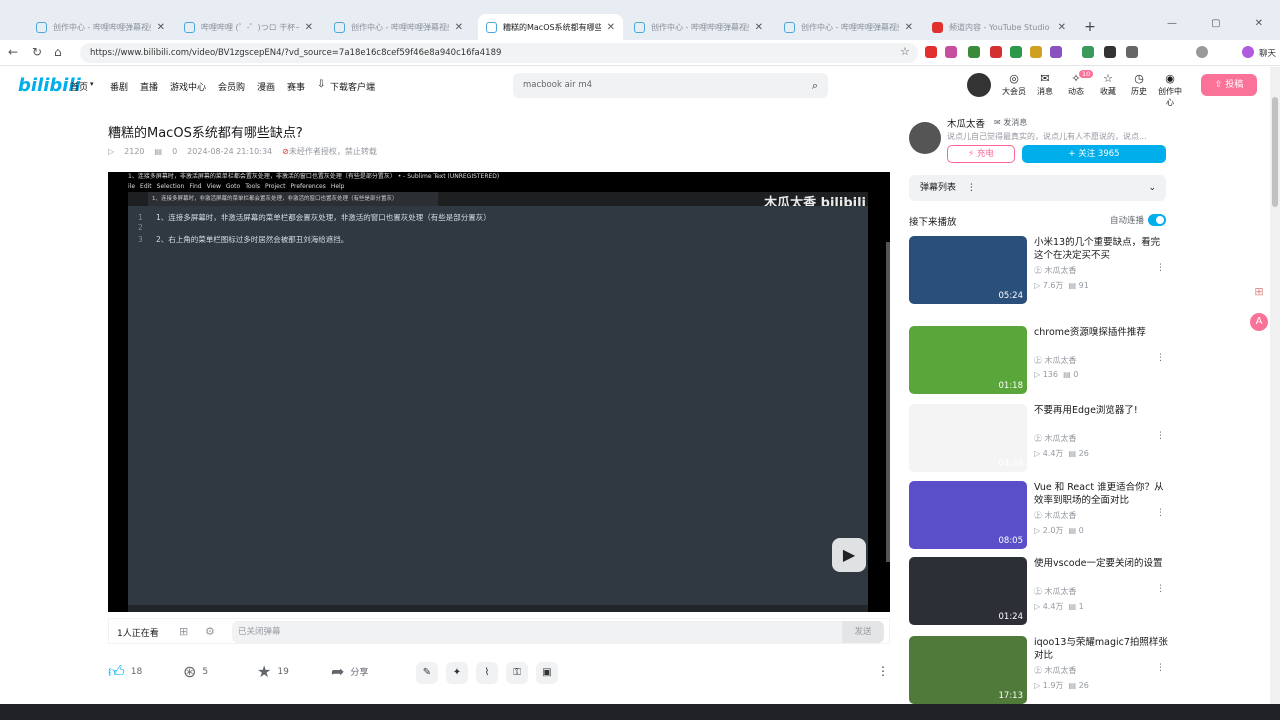  What do you see at coordinates (966, 123) in the screenshot?
I see `uploader-name: 木瓜太香` at bounding box center [966, 123].